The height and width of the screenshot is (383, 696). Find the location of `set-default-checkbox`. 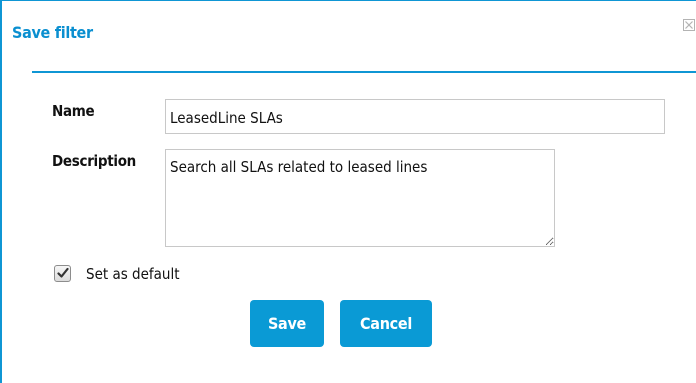

set-default-checkbox is located at coordinates (62, 273).